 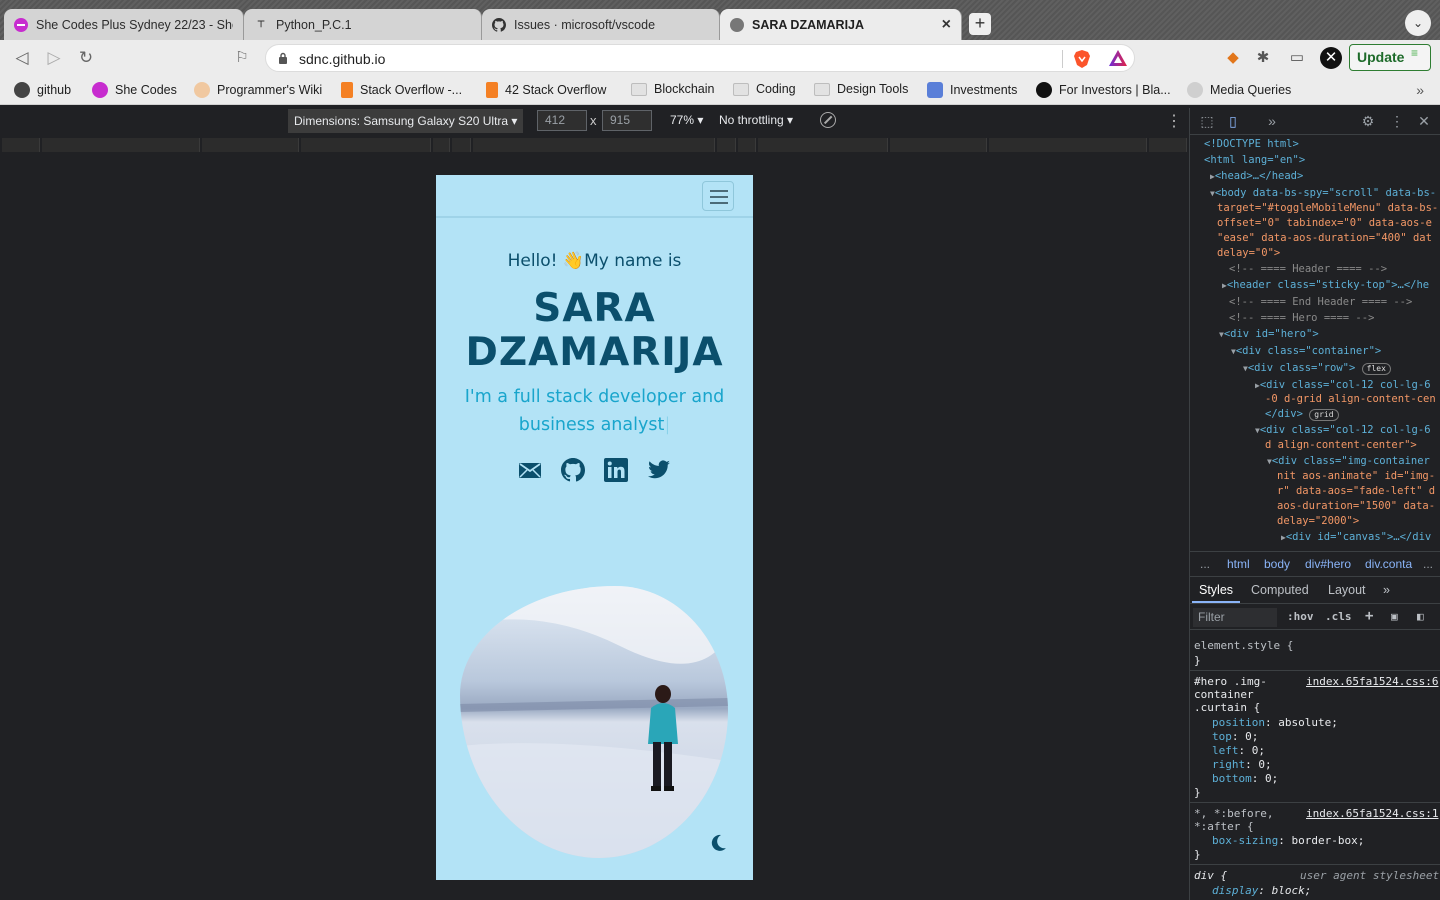 What do you see at coordinates (1388, 564) in the screenshot?
I see `breadcrumb-div-container: div.conta` at bounding box center [1388, 564].